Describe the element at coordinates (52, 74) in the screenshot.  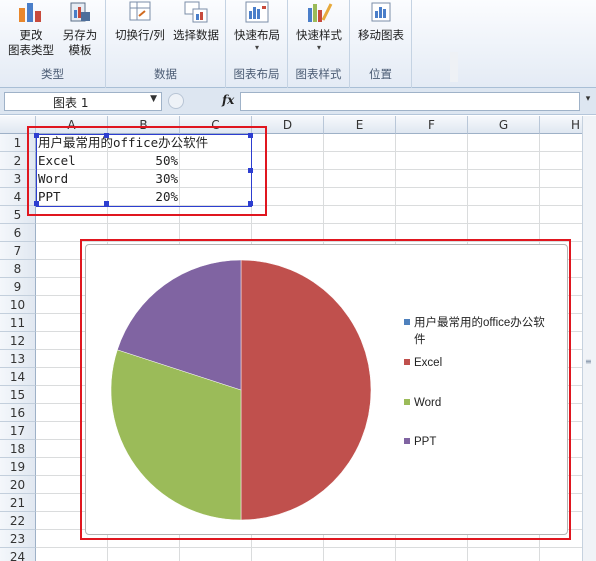
I see `group-label-type: 类型` at that location.